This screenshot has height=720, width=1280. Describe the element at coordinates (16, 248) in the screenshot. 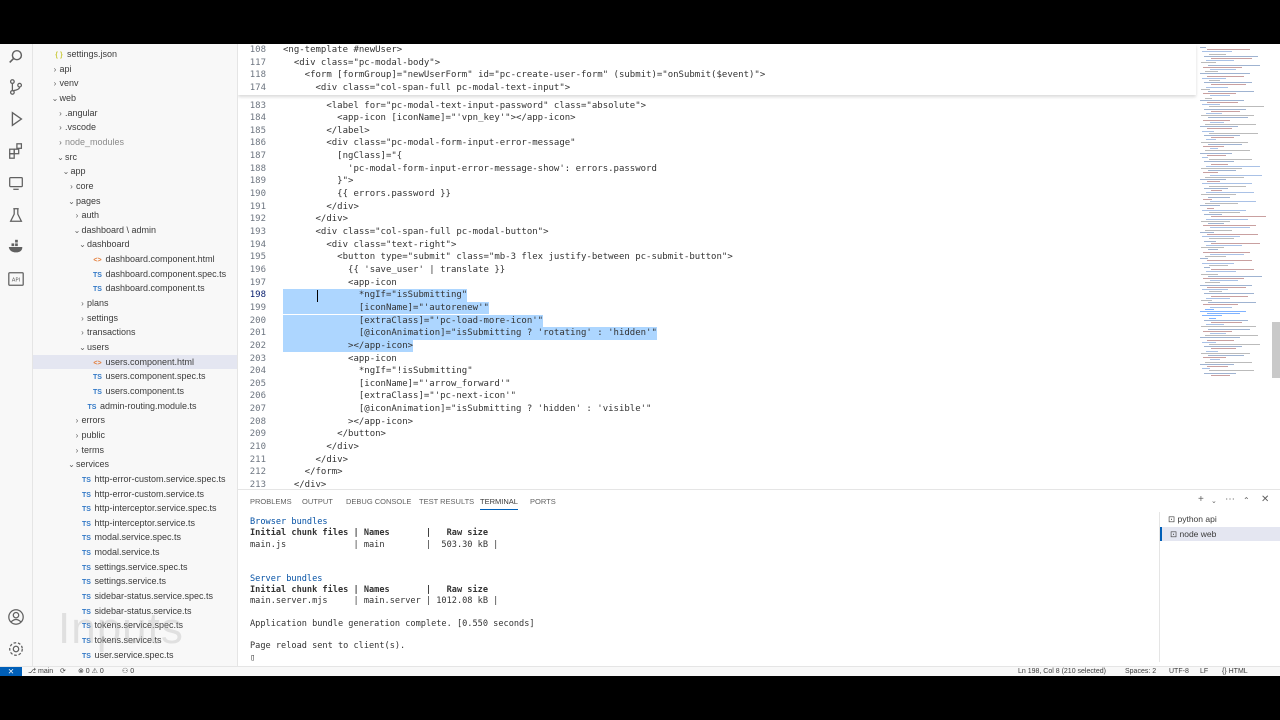

I see `docker-icon` at that location.